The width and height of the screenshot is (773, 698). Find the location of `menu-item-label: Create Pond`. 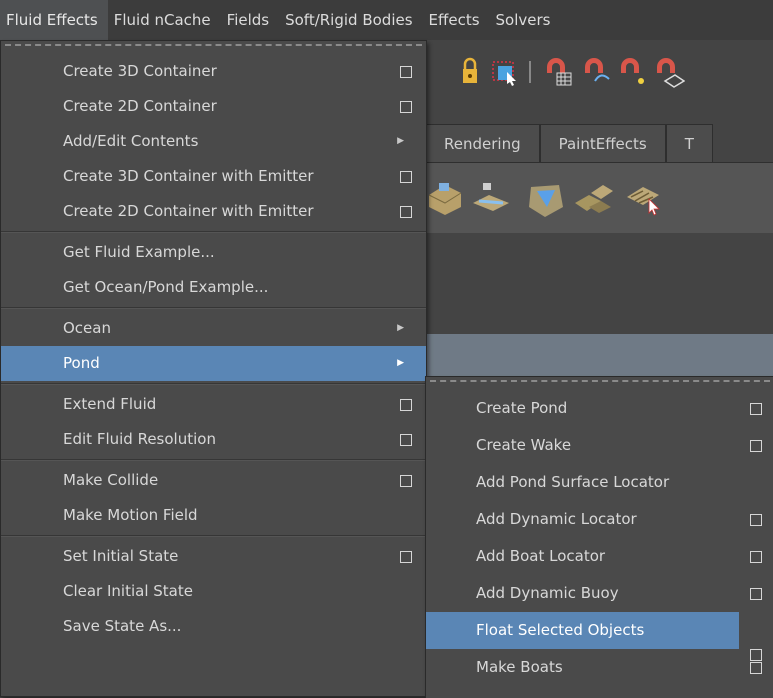

menu-item-label: Create Pond is located at coordinates (522, 408).